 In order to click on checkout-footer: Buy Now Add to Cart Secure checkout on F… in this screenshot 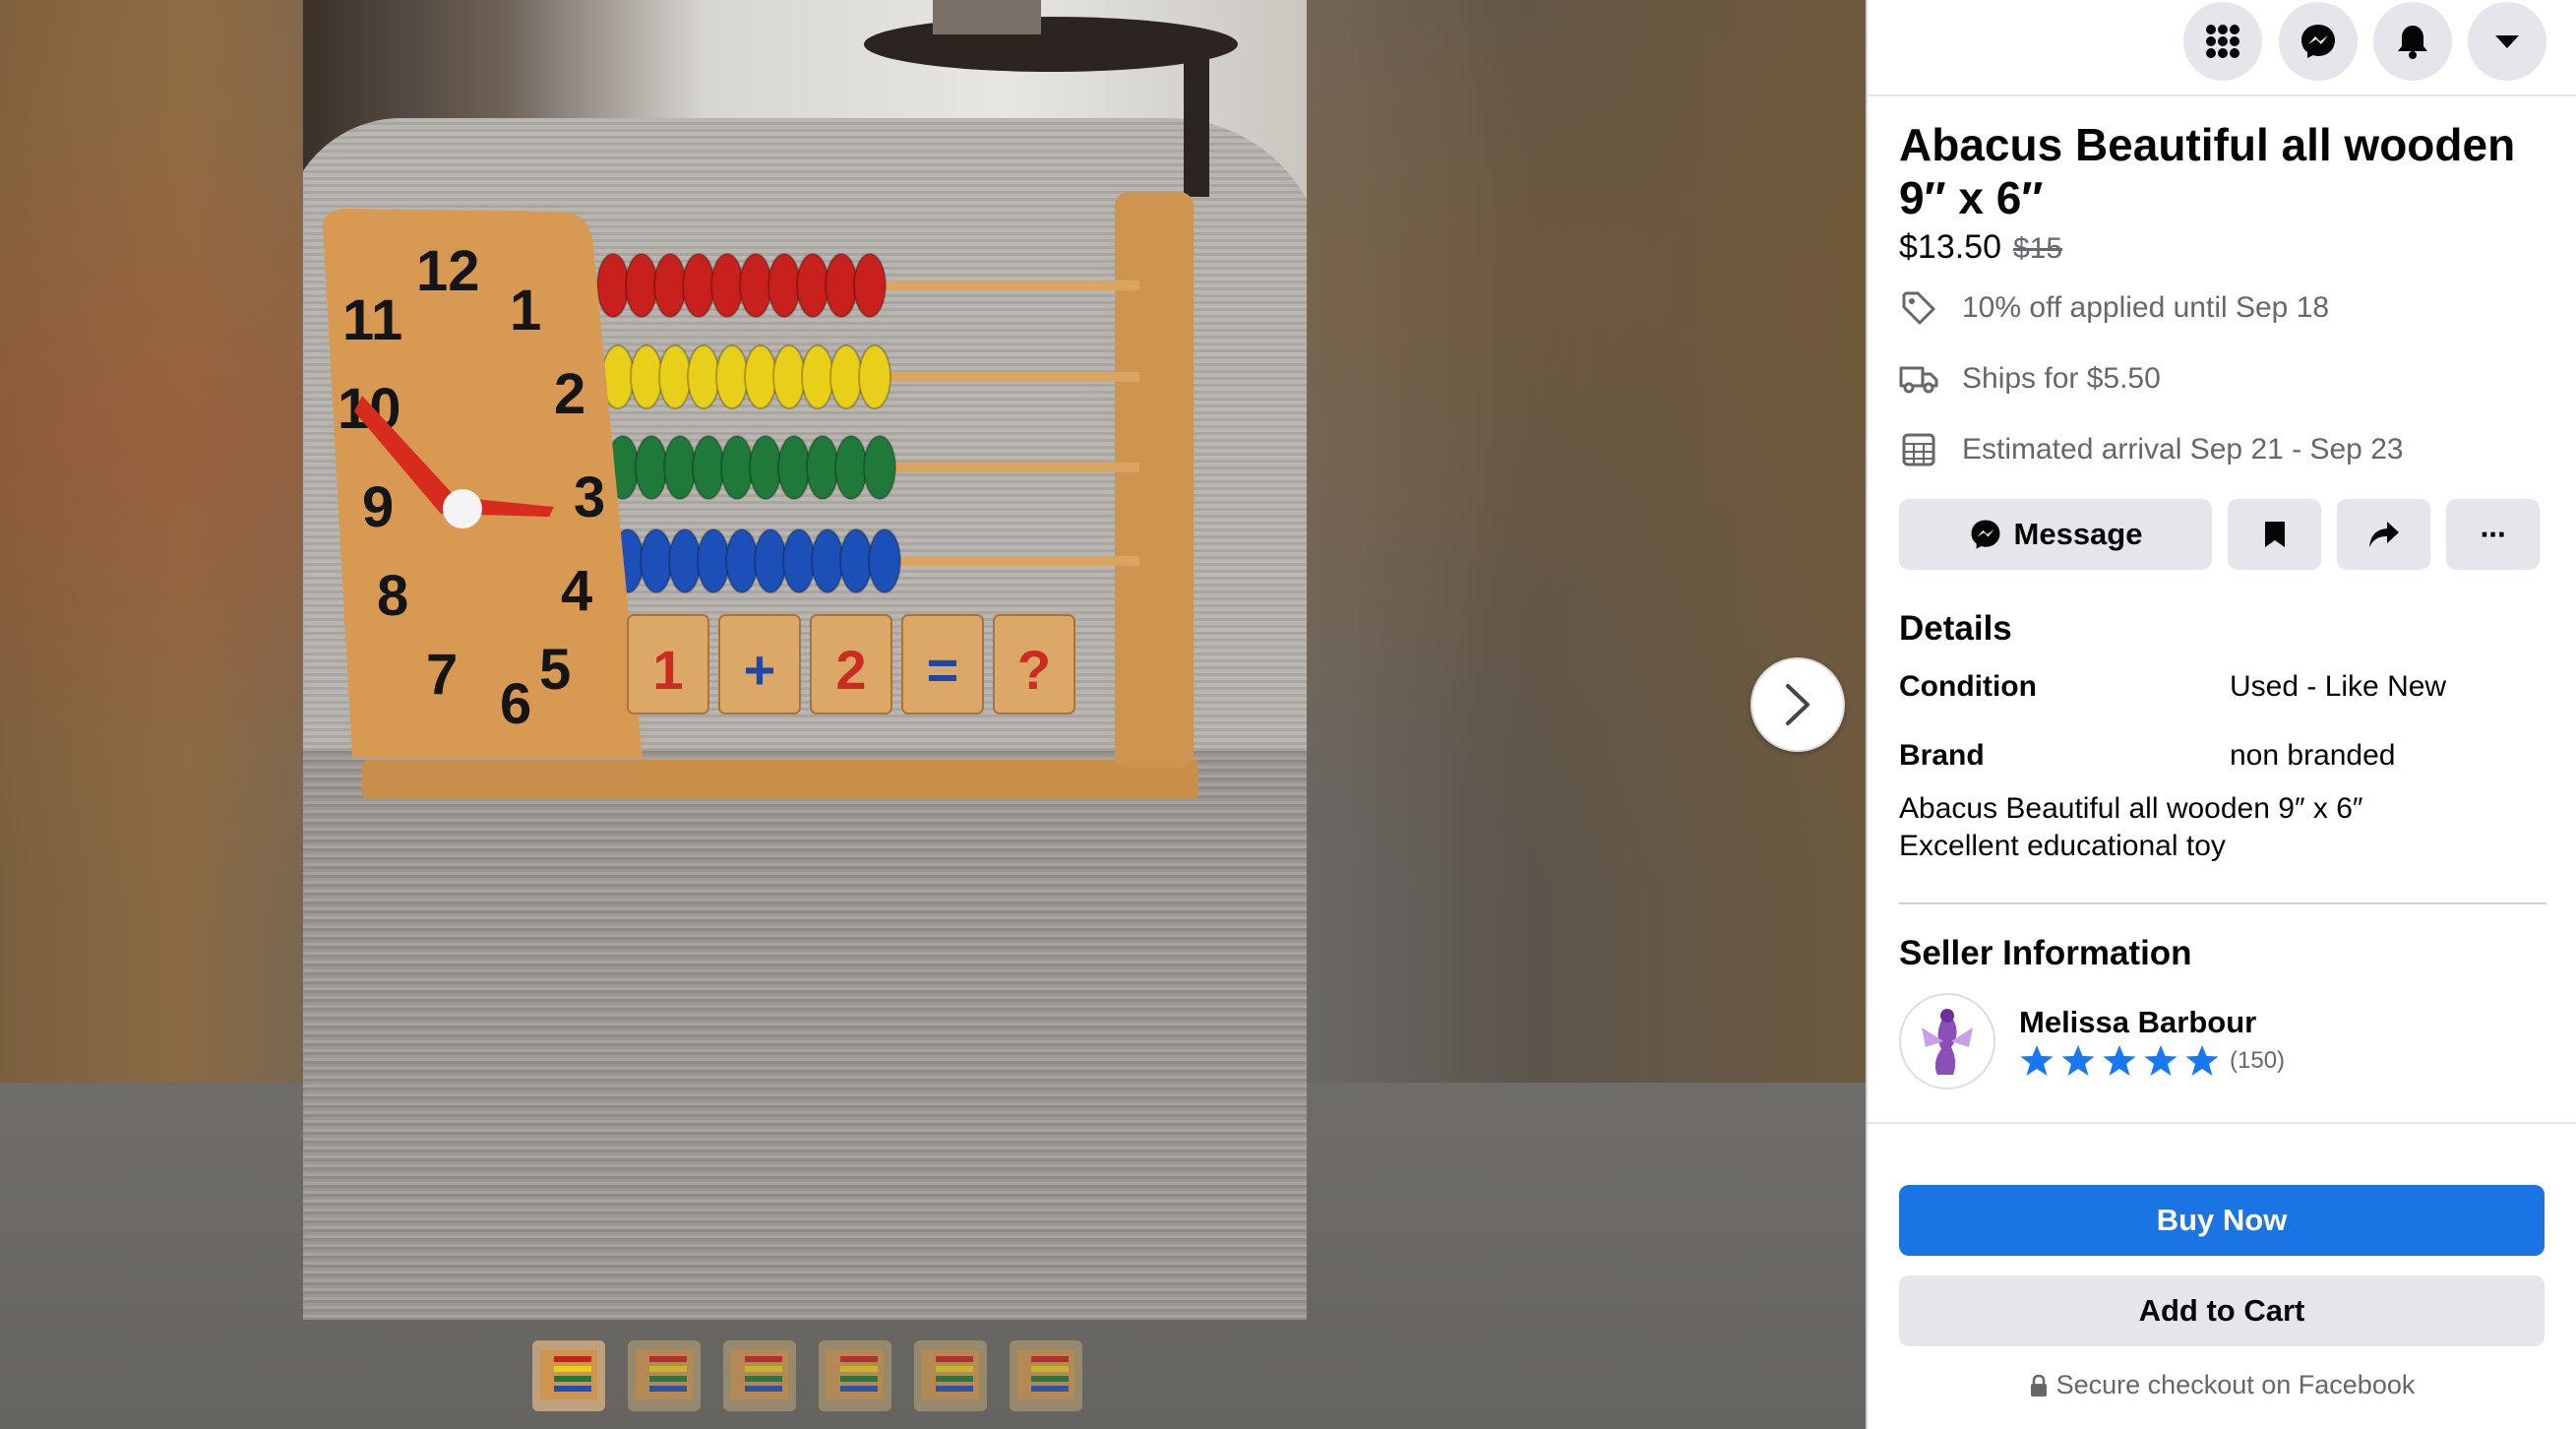, I will do `click(2222, 1276)`.